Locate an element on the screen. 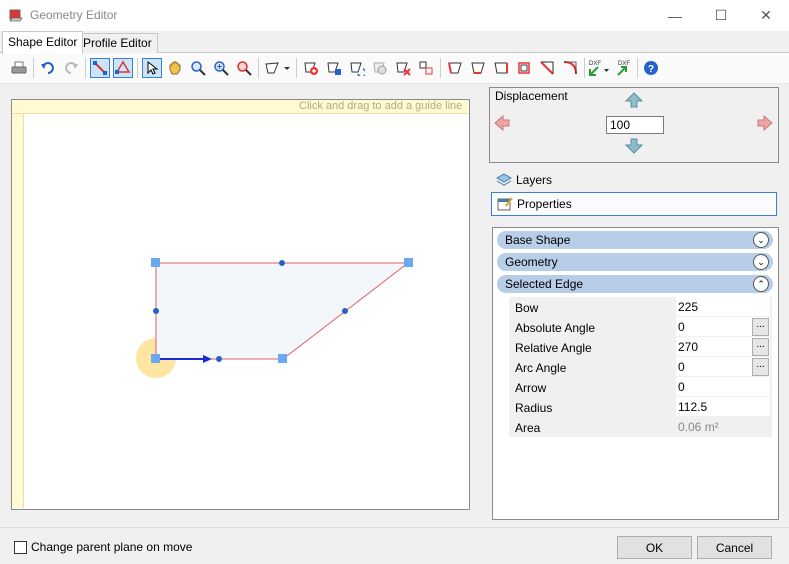 The image size is (789, 564). collapse-icon: ⌃ is located at coordinates (761, 284).